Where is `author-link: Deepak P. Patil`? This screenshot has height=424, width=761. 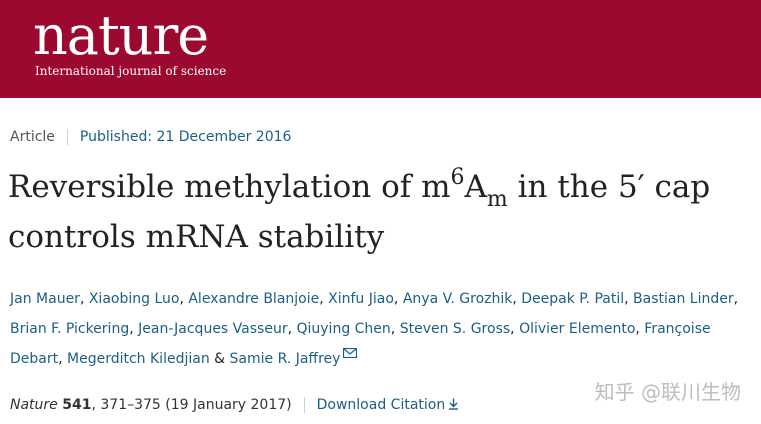
author-link: Deepak P. Patil is located at coordinates (572, 299).